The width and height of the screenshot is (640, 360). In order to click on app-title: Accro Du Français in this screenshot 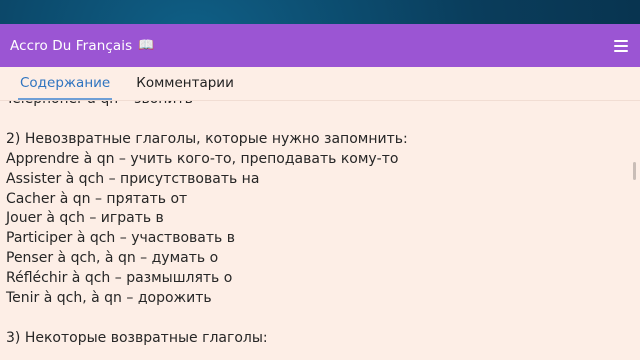, I will do `click(71, 45)`.